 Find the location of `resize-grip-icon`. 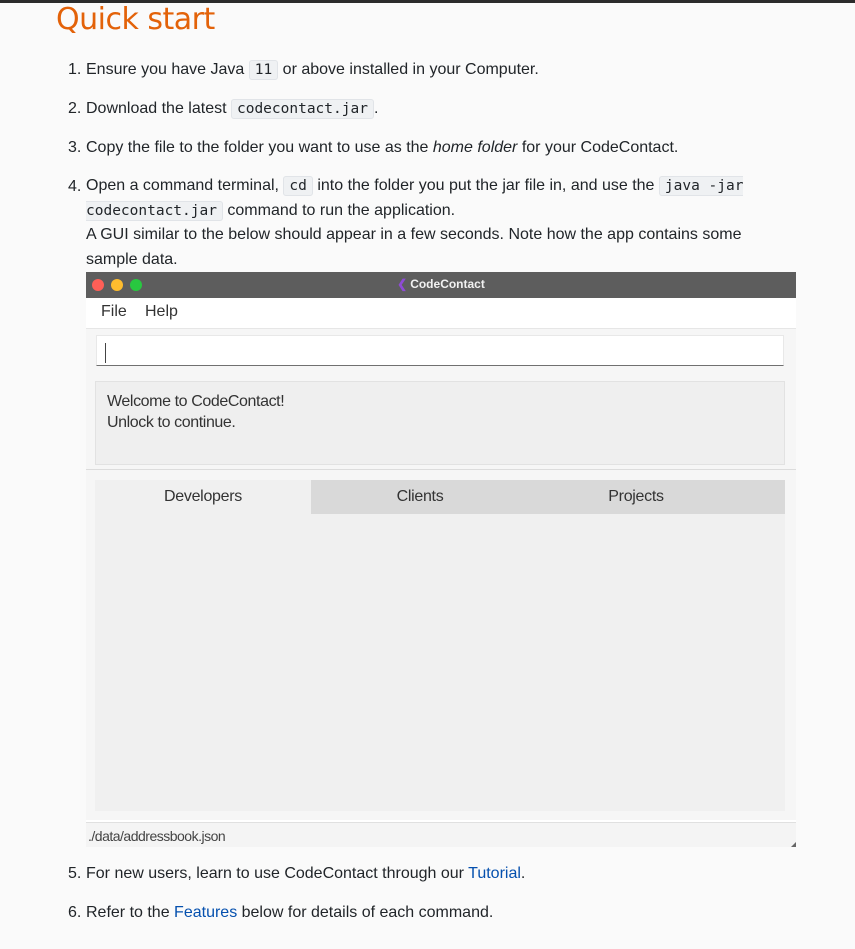

resize-grip-icon is located at coordinates (793, 844).